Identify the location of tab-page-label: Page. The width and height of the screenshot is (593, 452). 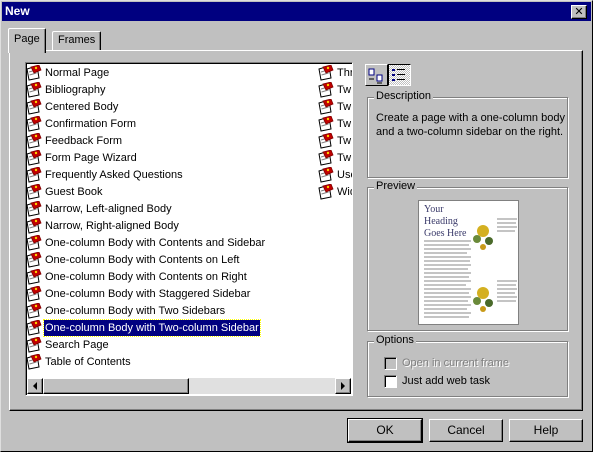
(27, 39).